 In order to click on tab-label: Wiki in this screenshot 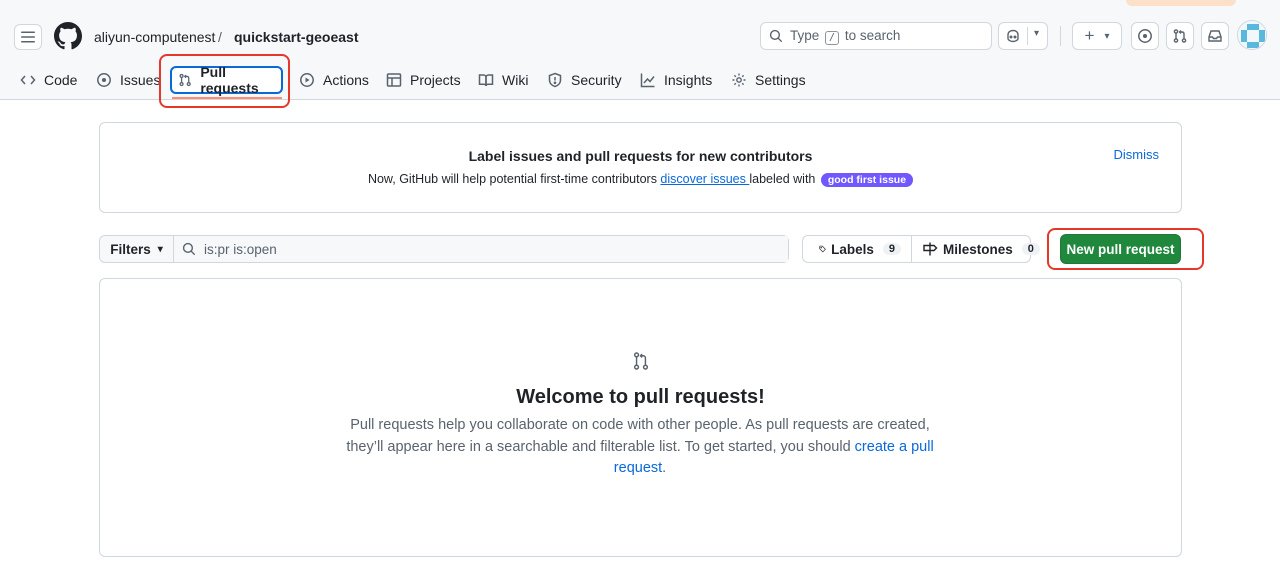, I will do `click(515, 80)`.